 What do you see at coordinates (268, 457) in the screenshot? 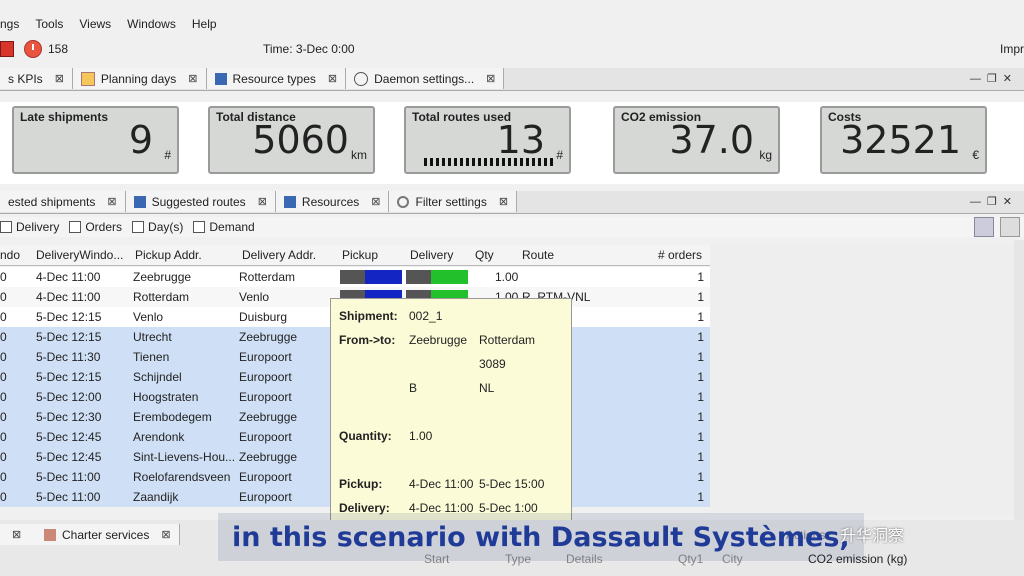
I see `table-cell: Zeebrugge` at bounding box center [268, 457].